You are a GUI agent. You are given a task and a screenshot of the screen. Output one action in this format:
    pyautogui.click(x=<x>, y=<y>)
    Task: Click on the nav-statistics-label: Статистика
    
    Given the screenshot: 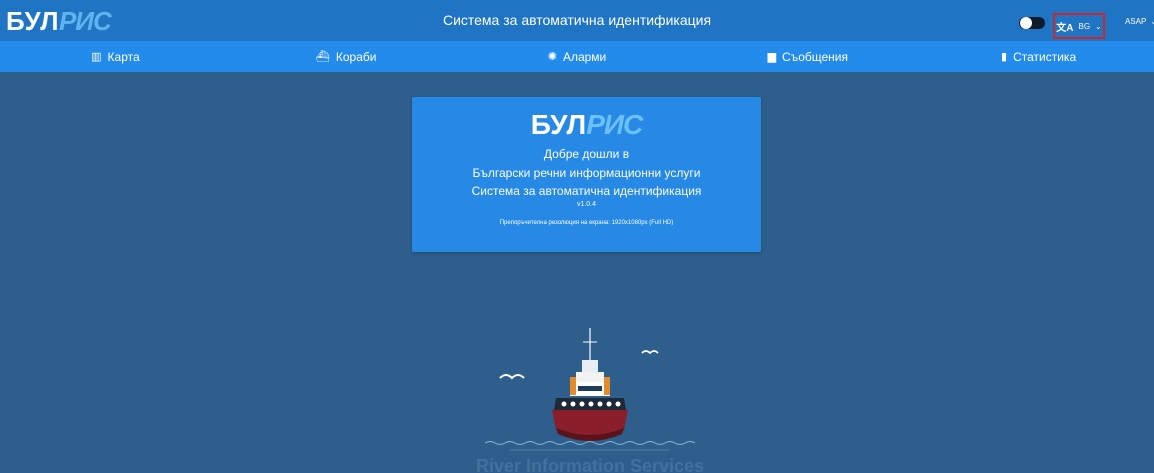 What is the action you would take?
    pyautogui.click(x=1045, y=56)
    